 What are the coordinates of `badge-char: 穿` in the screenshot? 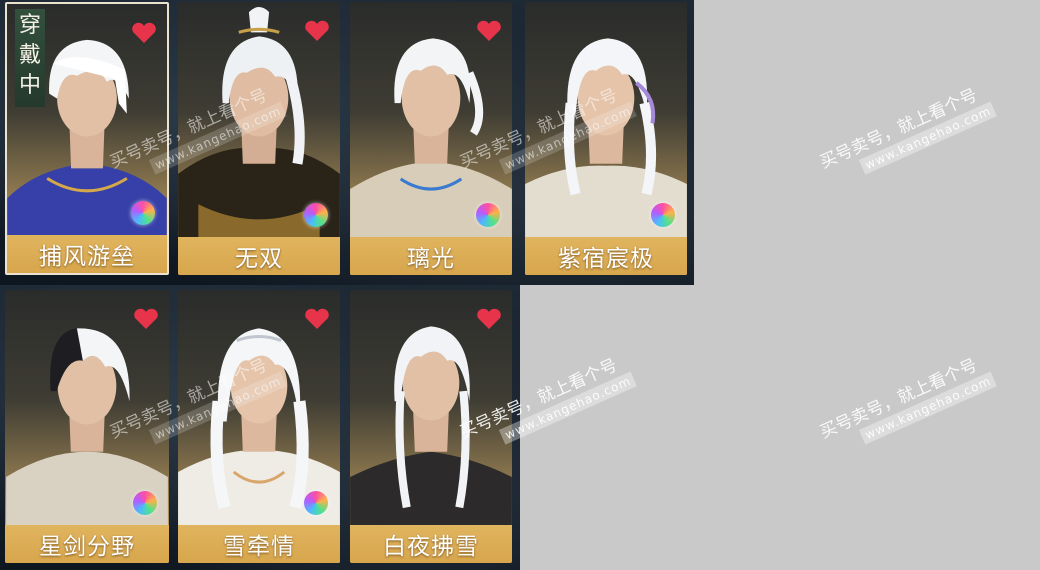 It's located at (29, 25).